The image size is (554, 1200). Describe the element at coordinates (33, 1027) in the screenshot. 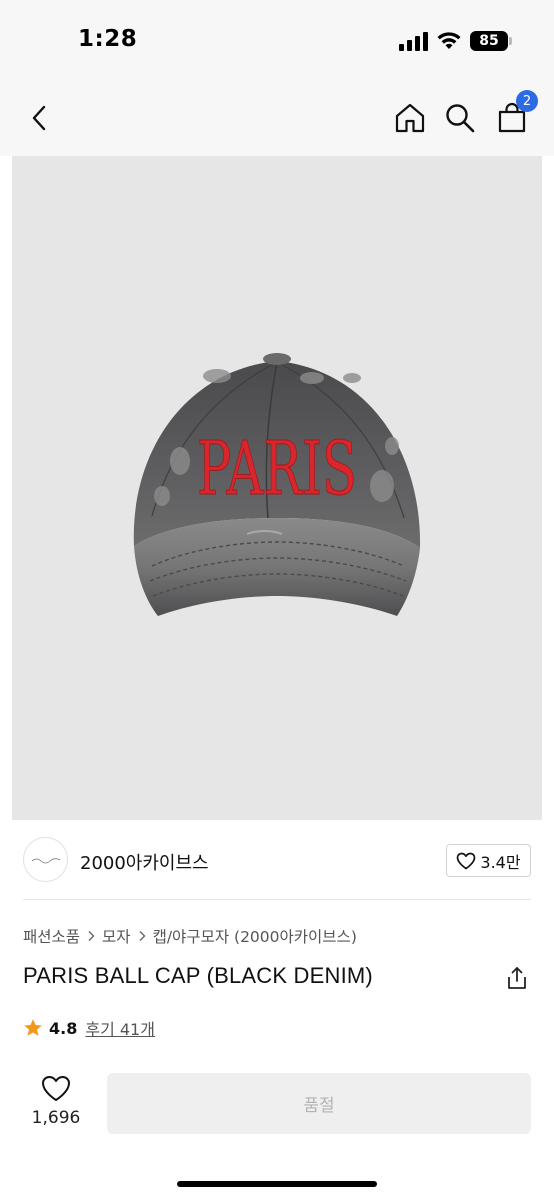

I see `star-icon` at that location.